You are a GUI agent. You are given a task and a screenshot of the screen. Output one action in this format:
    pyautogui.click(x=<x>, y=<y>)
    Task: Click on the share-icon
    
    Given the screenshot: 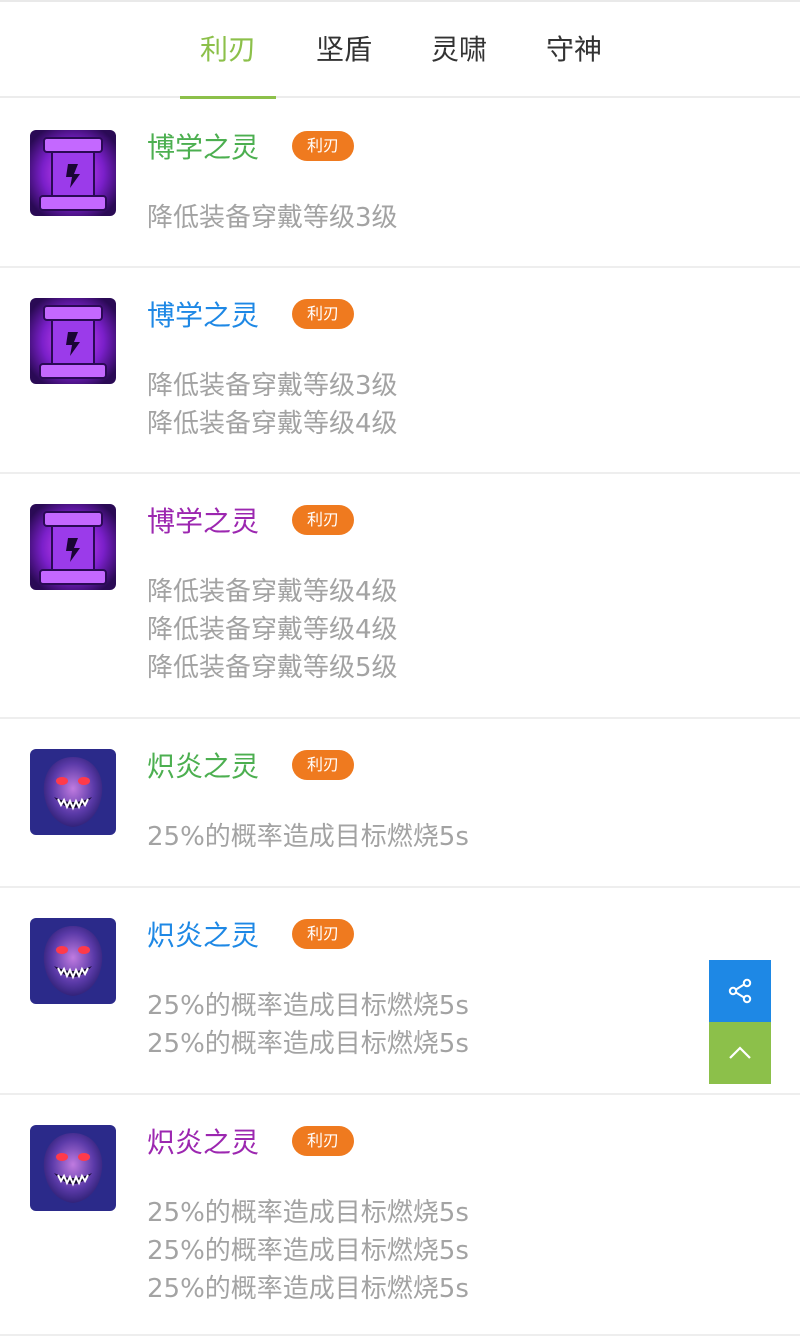 What is the action you would take?
    pyautogui.click(x=740, y=991)
    